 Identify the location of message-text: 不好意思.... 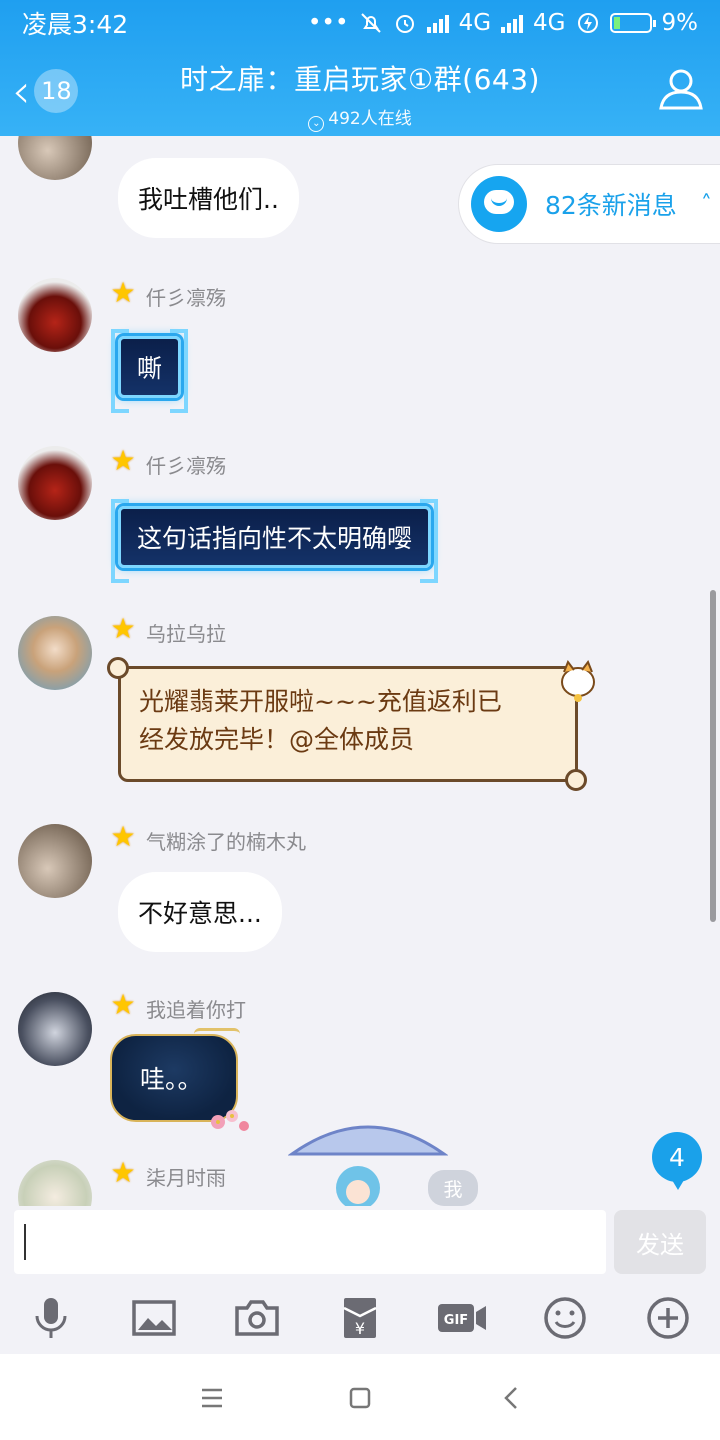
(200, 913).